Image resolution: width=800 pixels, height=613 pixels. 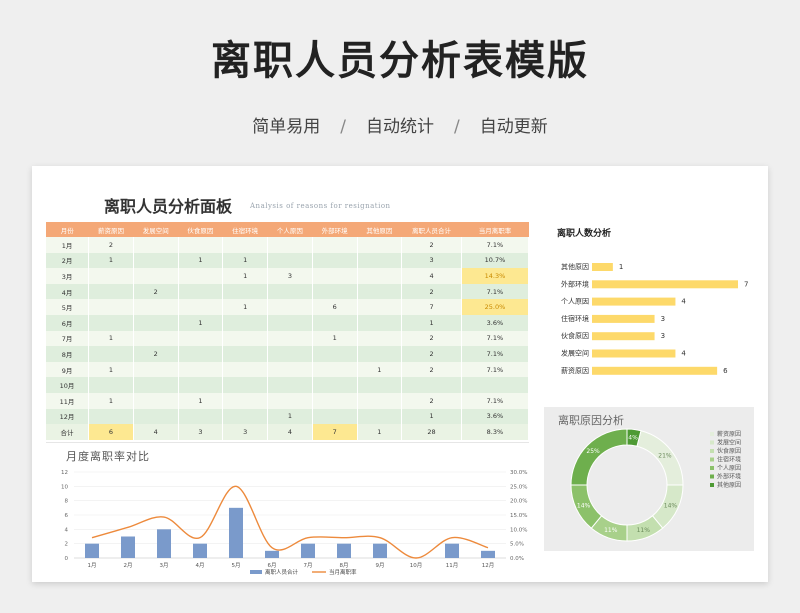 I want to click on x-tick-label: 2月, so click(x=128, y=565).